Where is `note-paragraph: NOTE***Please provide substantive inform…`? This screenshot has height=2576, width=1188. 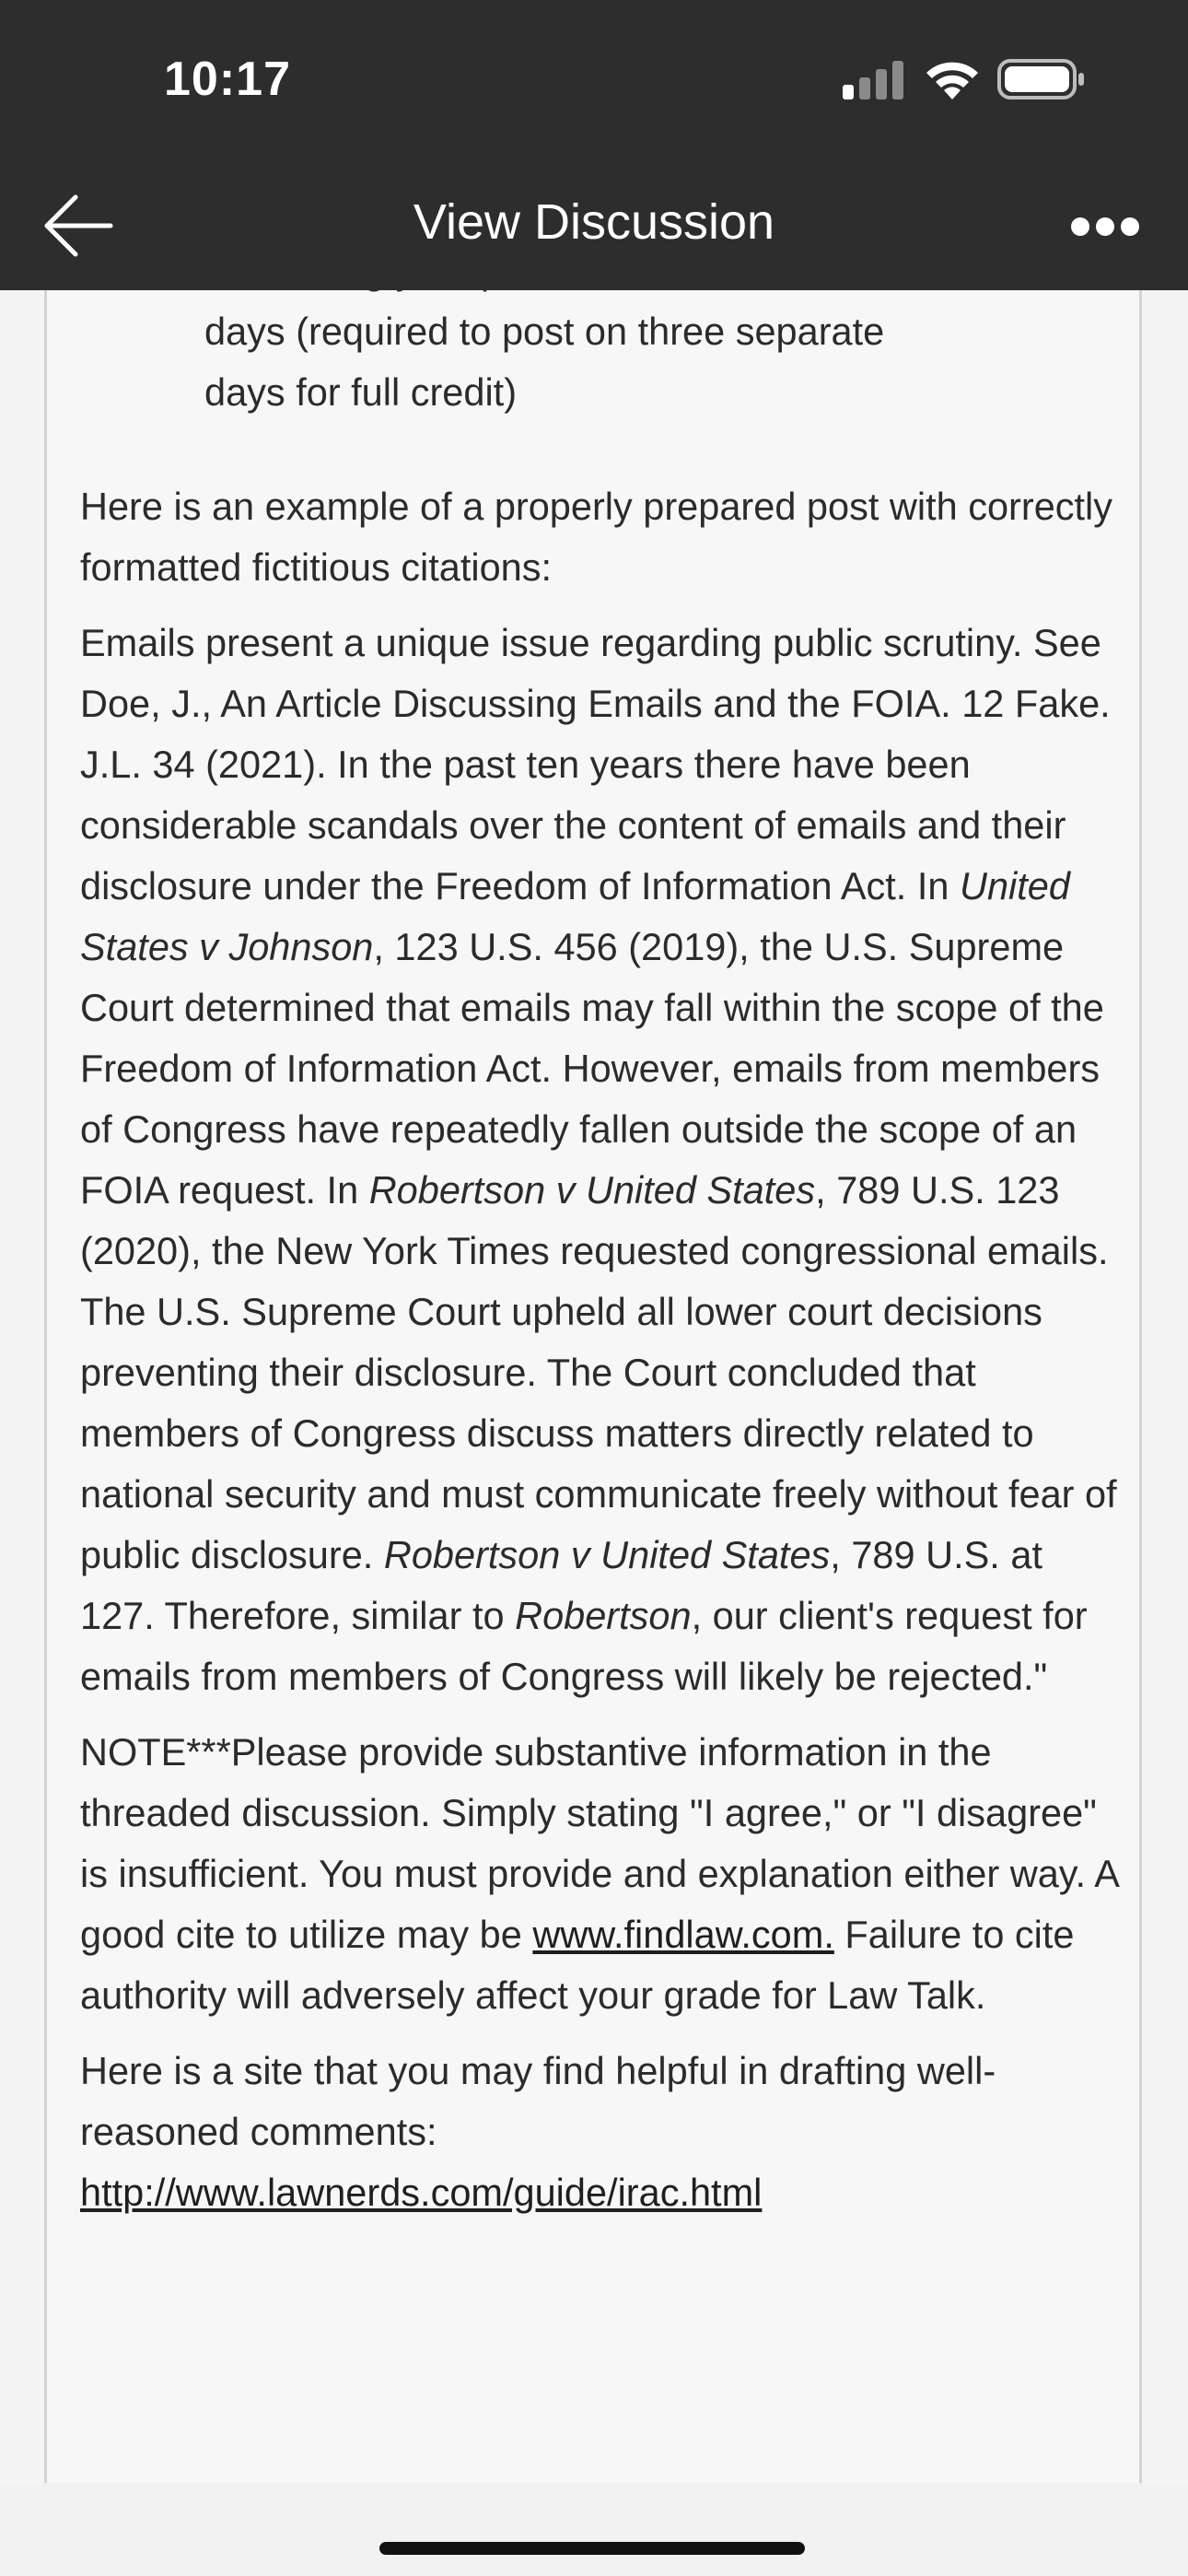 note-paragraph: NOTE***Please provide substantive inform… is located at coordinates (600, 1874).